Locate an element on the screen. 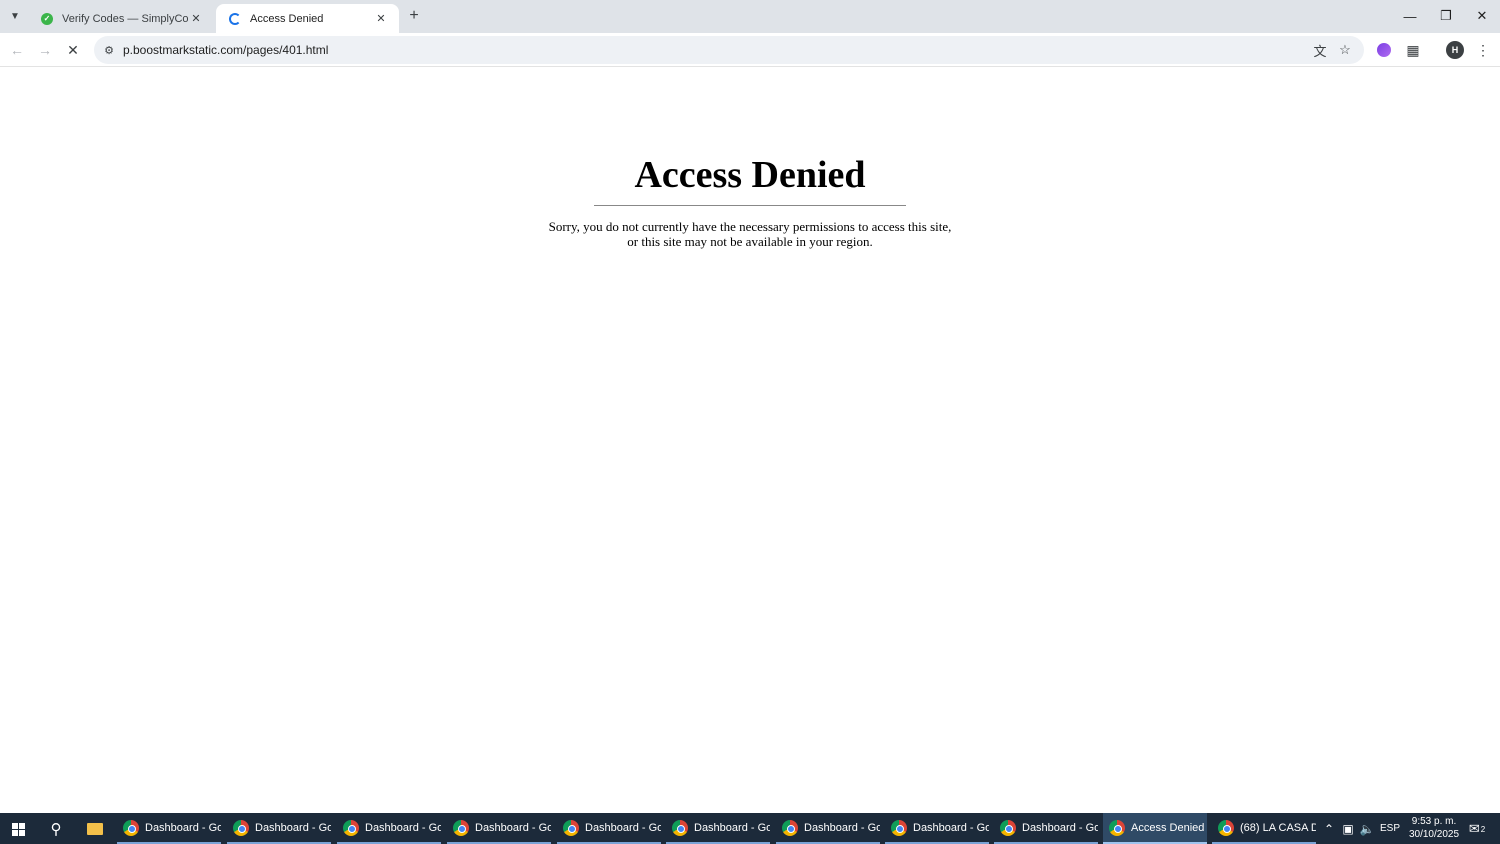 Image resolution: width=1500 pixels, height=844 pixels. url-text: p.boostmarkstatic.com/pages/401.html is located at coordinates (225, 50).